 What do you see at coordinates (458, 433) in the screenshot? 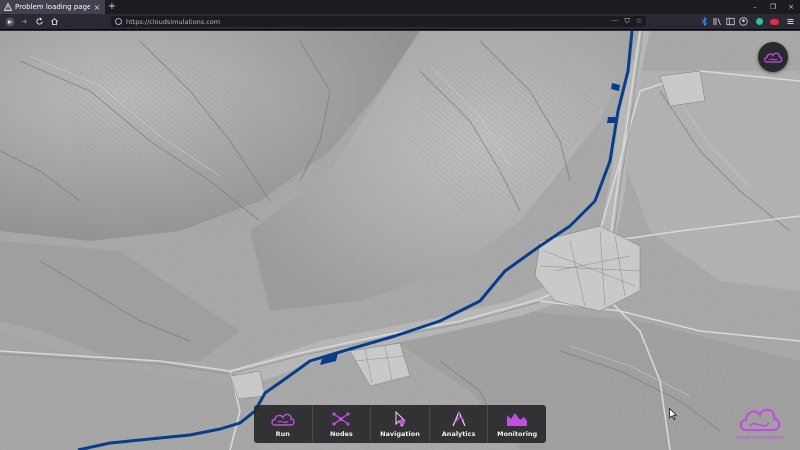
I see `analytics-label: Analytics` at bounding box center [458, 433].